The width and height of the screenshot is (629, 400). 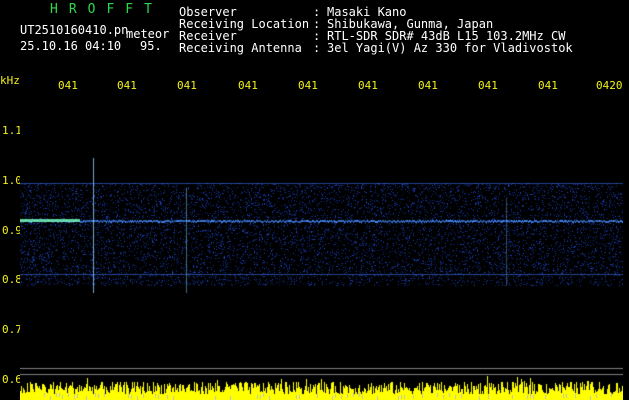 What do you see at coordinates (12, 230) in the screenshot?
I see `y-tick-label: 0.9` at bounding box center [12, 230].